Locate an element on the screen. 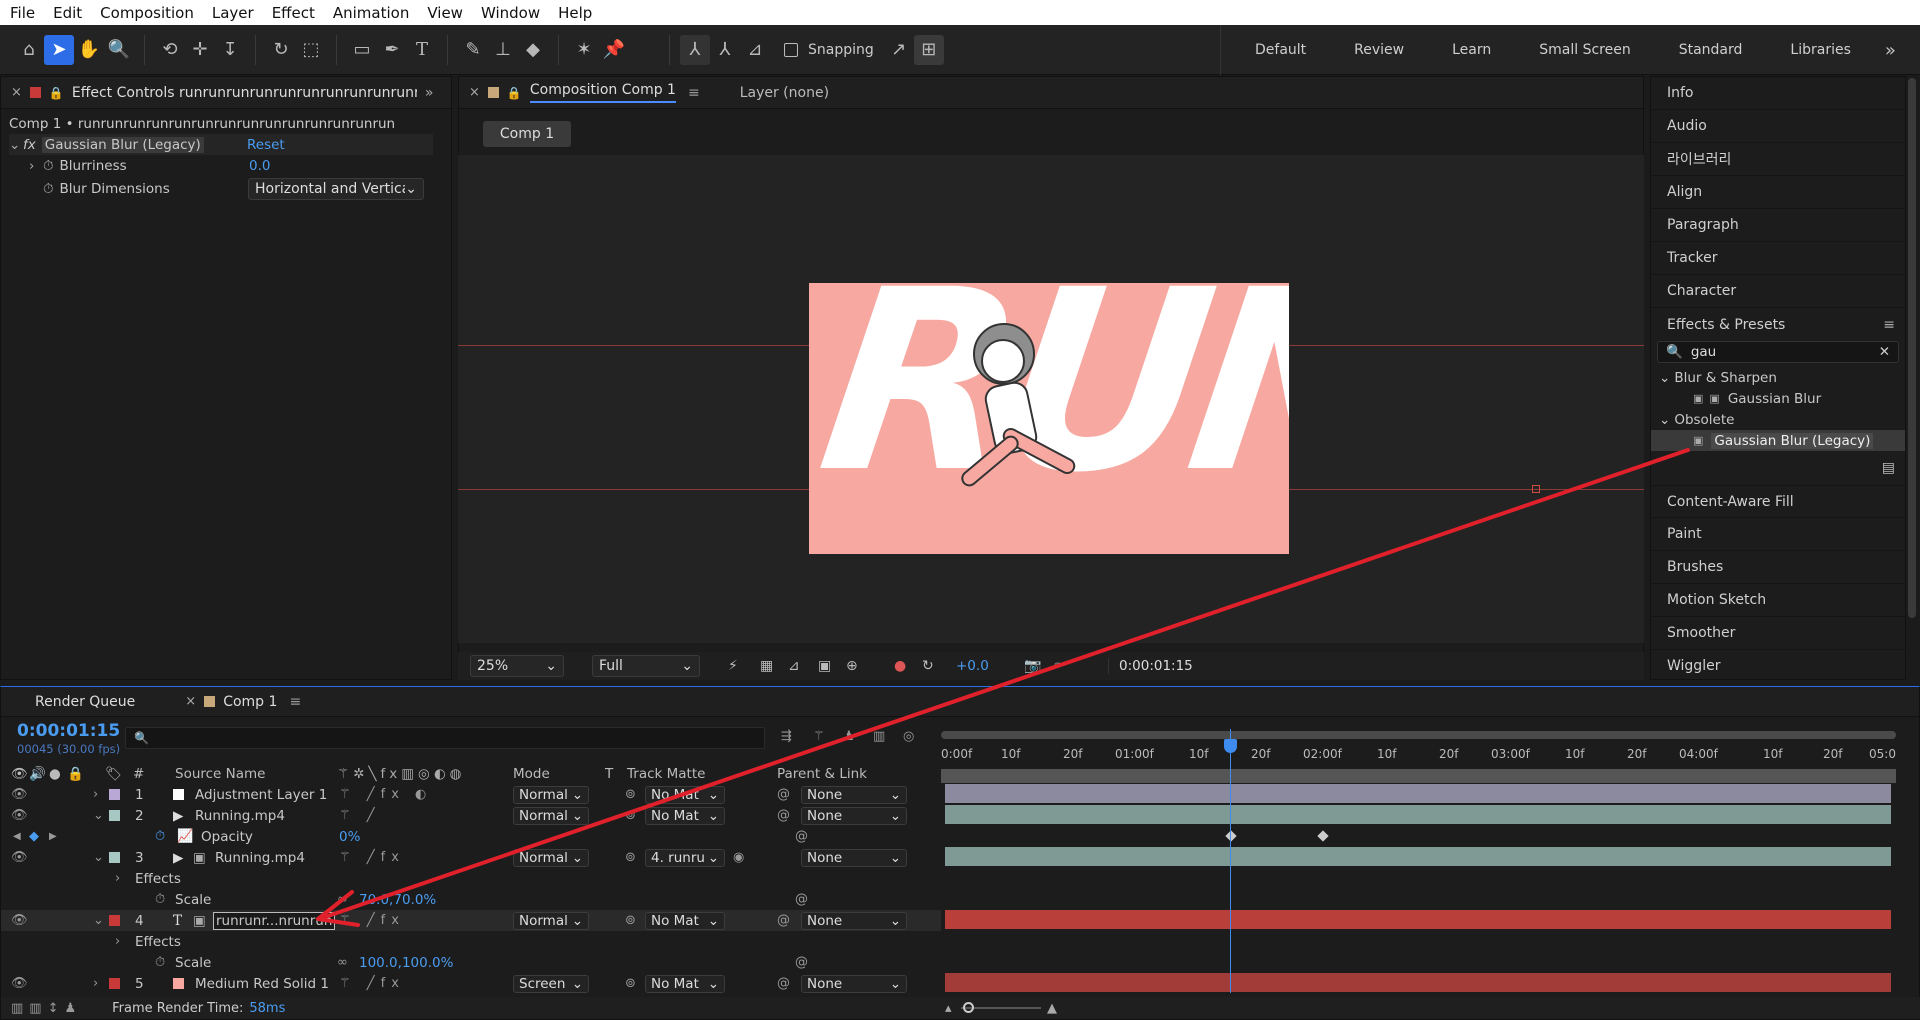 This screenshot has width=1920, height=1020. switches-icons: ⚚ ╱ is located at coordinates (360, 815).